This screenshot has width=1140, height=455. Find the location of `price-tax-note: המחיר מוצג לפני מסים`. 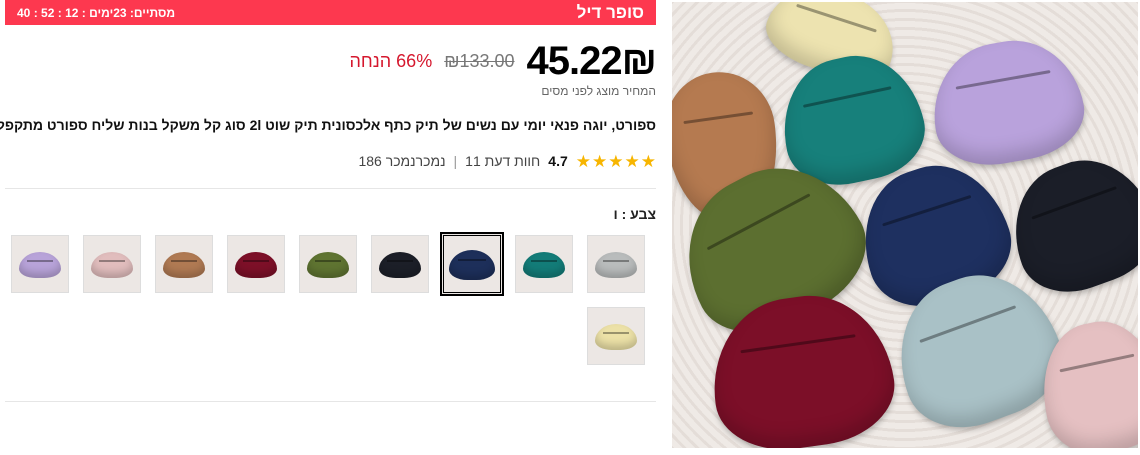

price-tax-note: המחיר מוצג לפני מסים is located at coordinates (598, 91).